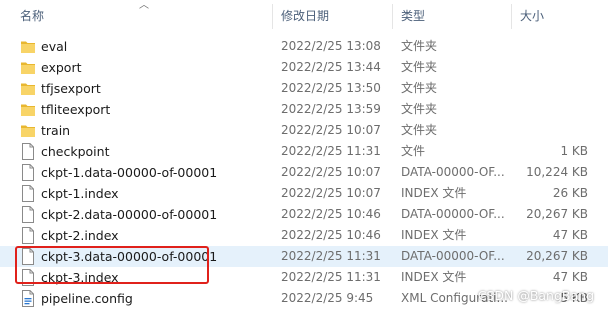  I want to click on file-date-modified: 2022/2/25 13:59, so click(331, 109).